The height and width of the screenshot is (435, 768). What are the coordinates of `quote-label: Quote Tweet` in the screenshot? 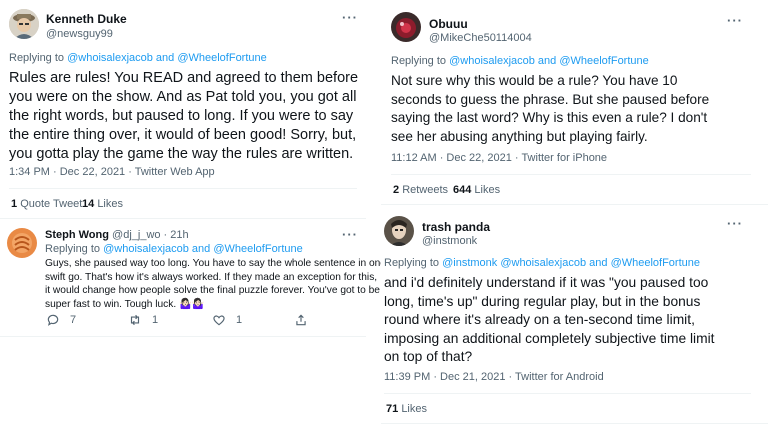 It's located at (51, 204).